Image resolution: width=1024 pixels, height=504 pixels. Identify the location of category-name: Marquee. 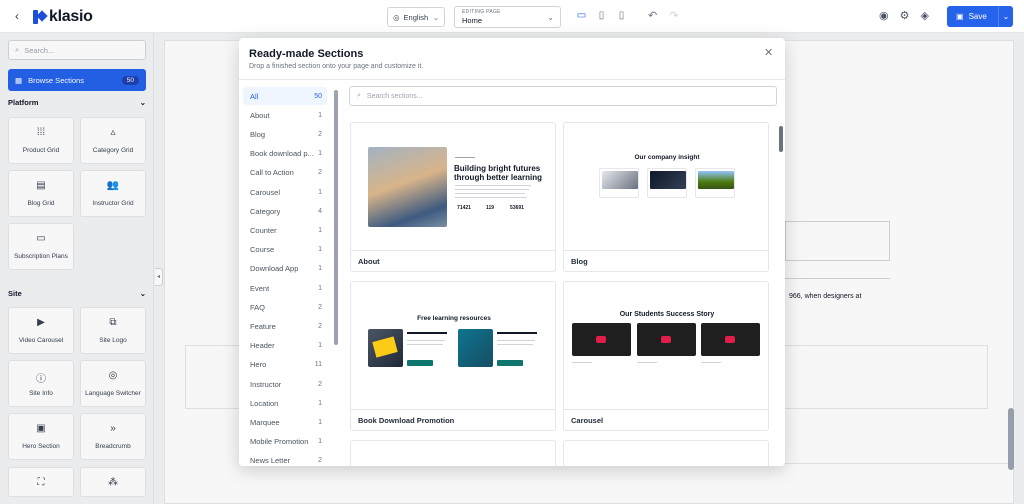
(265, 422).